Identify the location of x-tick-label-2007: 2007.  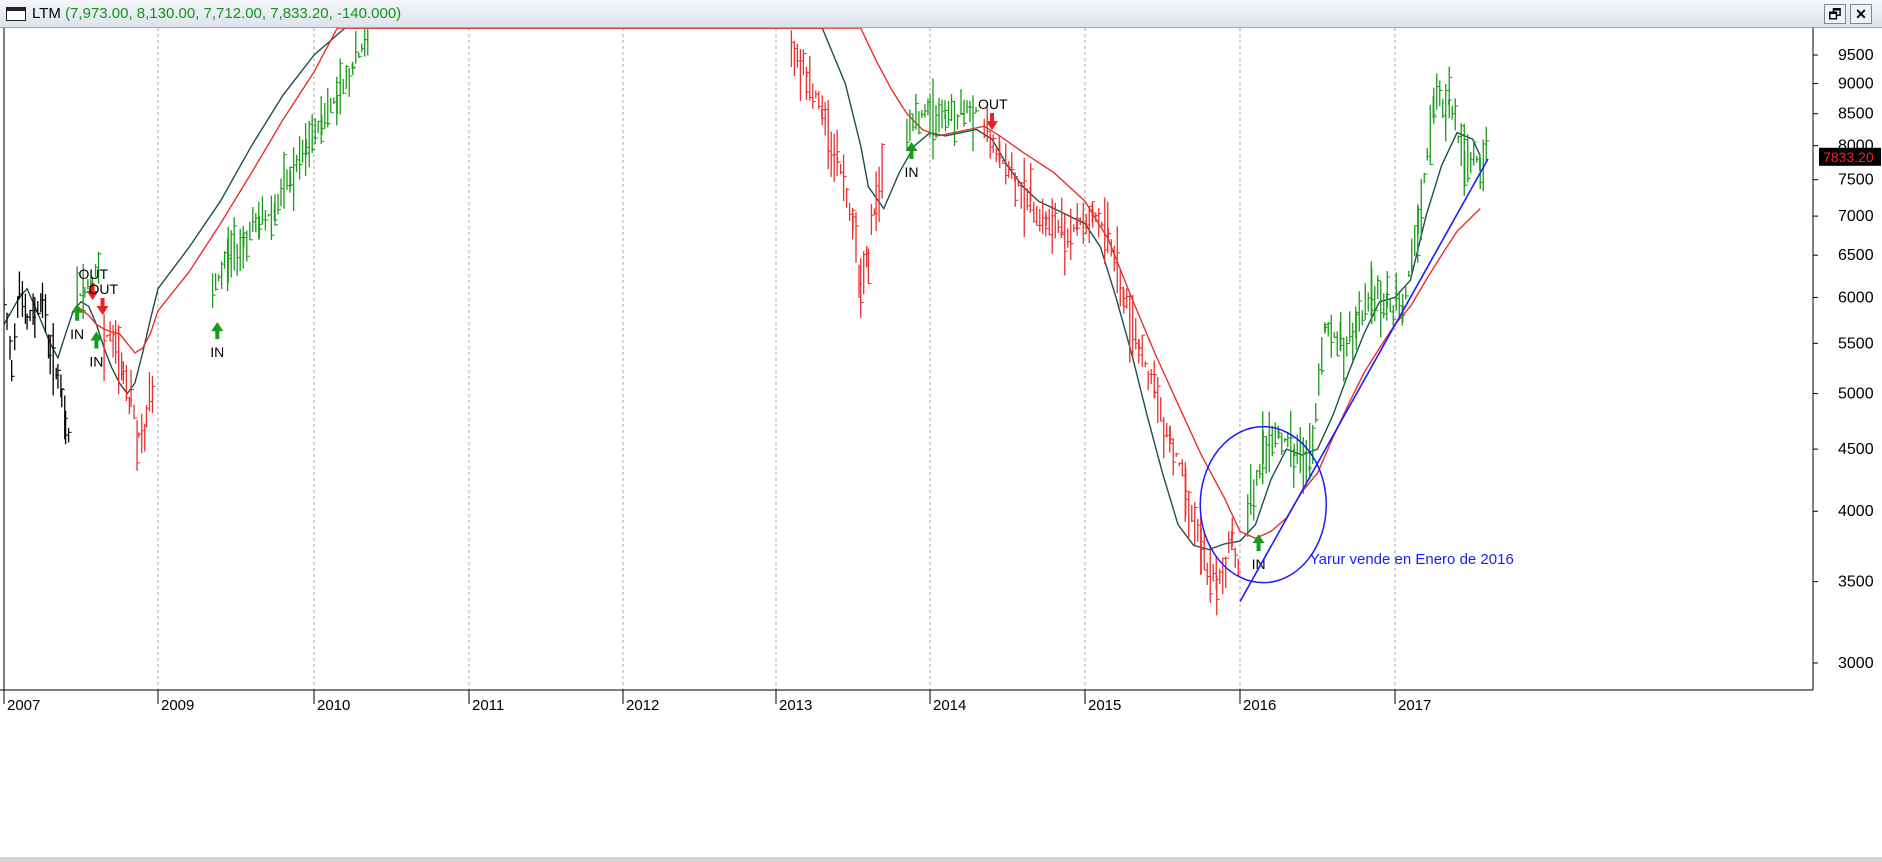
(23, 705).